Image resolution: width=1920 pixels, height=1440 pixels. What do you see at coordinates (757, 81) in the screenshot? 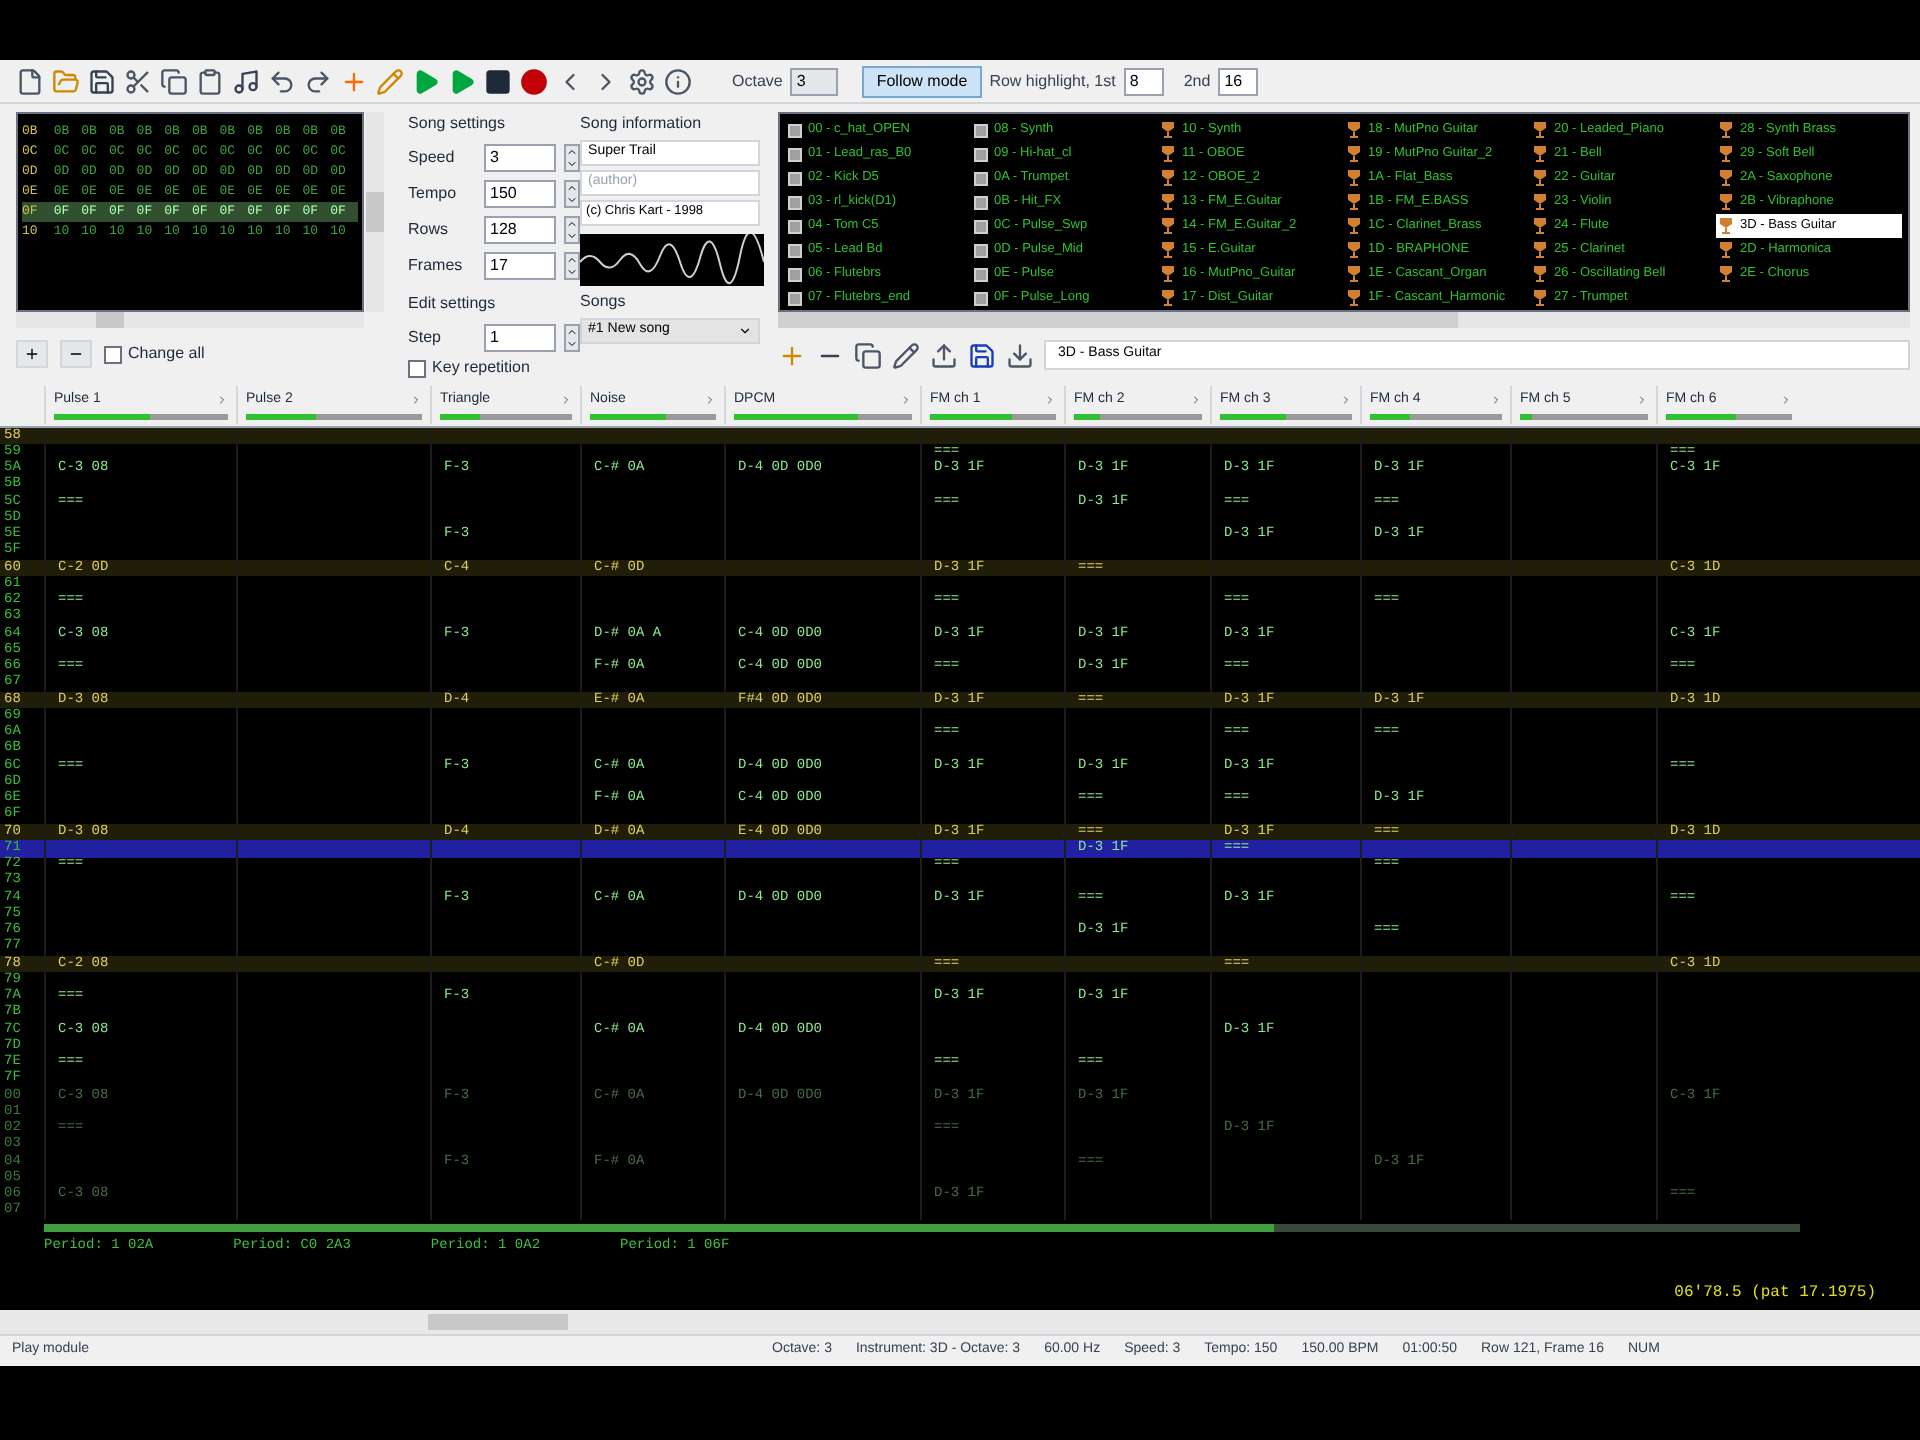
I see `octave-label: Octave` at bounding box center [757, 81].